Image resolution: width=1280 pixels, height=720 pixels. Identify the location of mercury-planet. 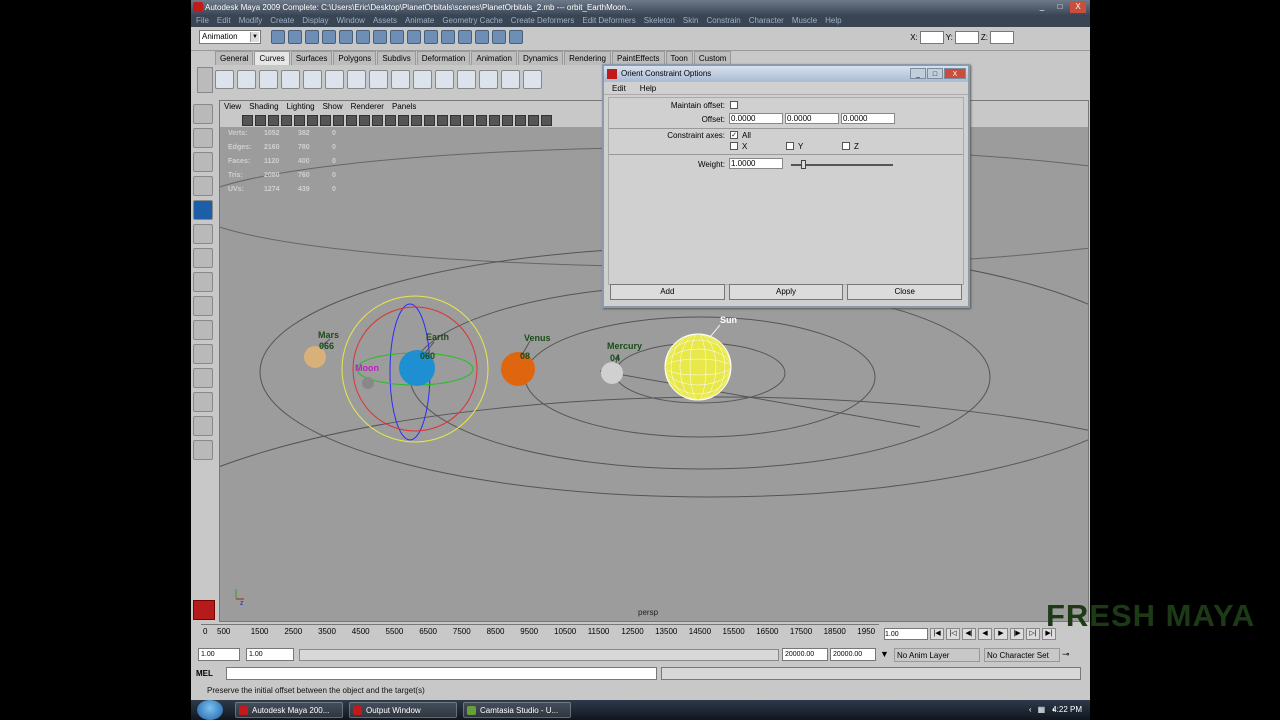
(612, 373).